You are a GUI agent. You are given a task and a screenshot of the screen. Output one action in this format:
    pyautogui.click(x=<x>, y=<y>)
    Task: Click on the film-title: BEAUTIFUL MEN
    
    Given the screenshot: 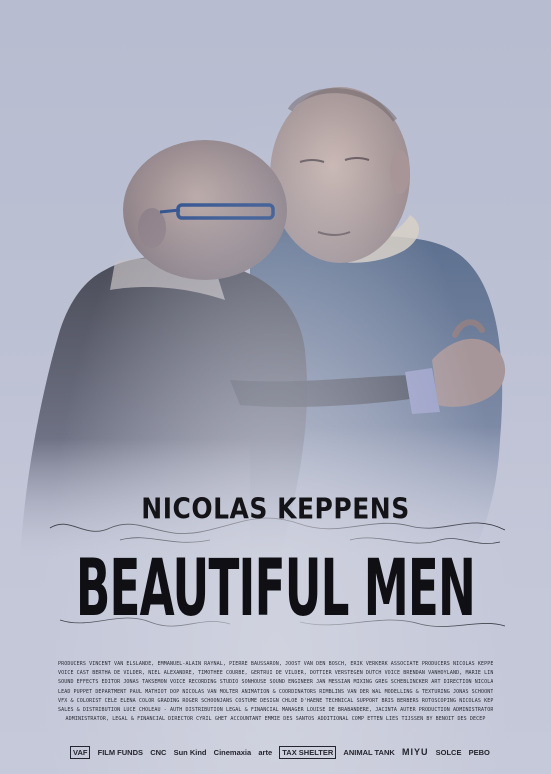 What is the action you would take?
    pyautogui.click(x=275, y=588)
    